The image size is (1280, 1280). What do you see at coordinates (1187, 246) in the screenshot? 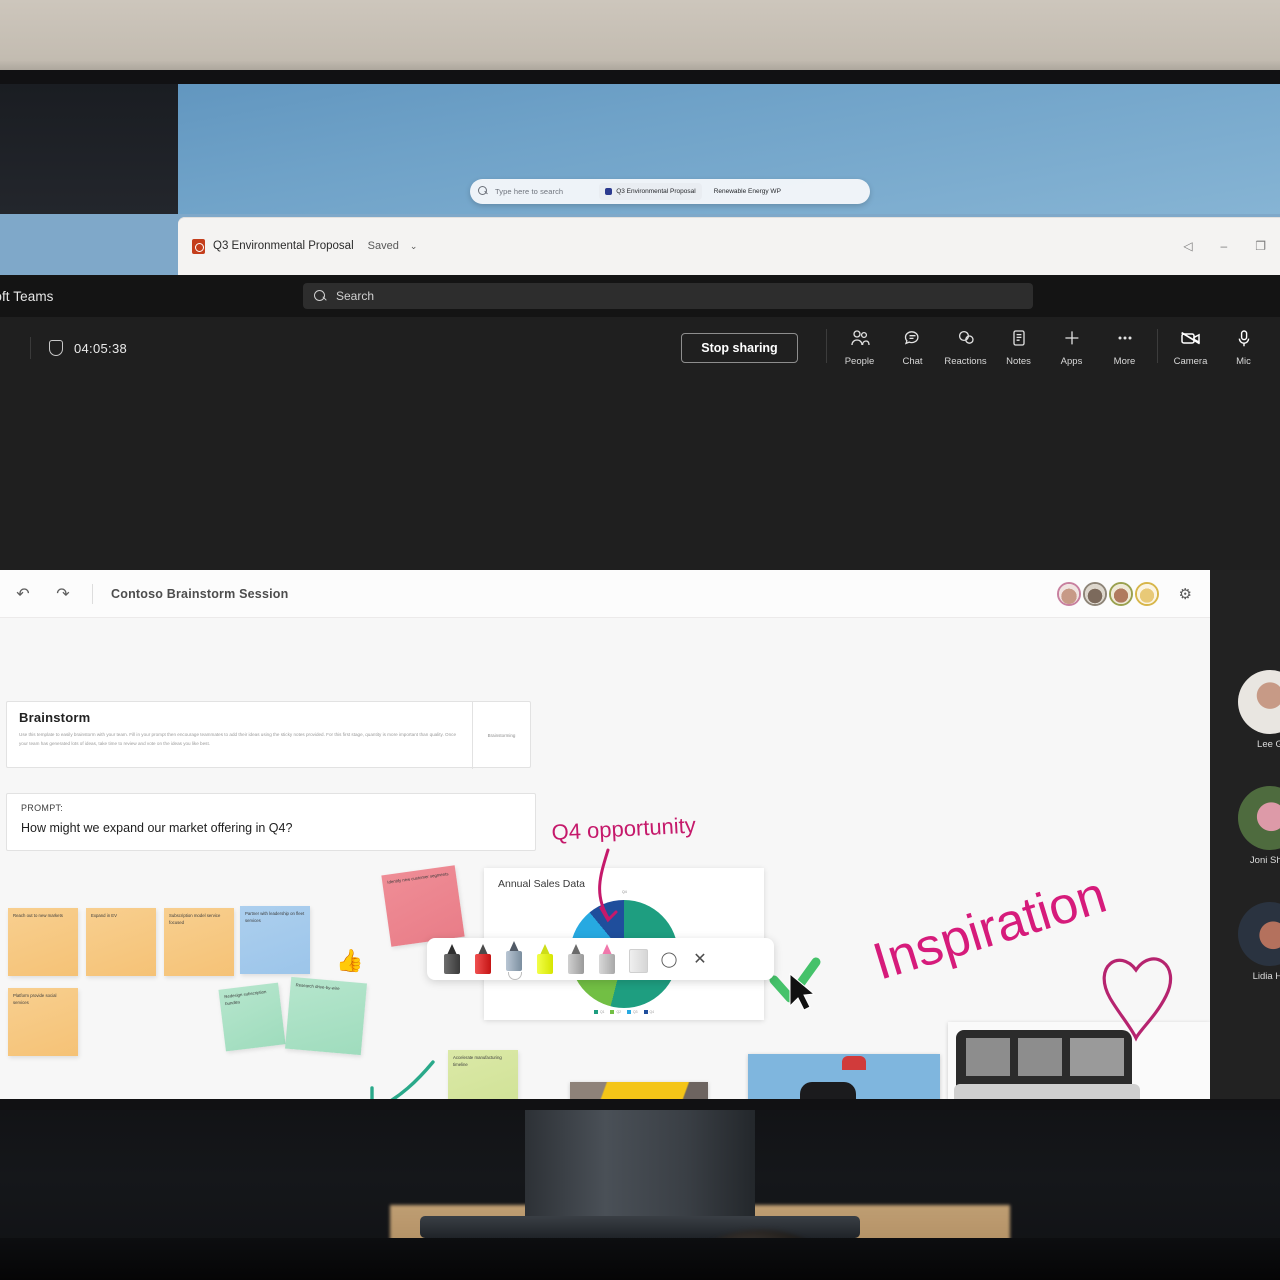
I see `comments-icon: ◁` at bounding box center [1187, 246].